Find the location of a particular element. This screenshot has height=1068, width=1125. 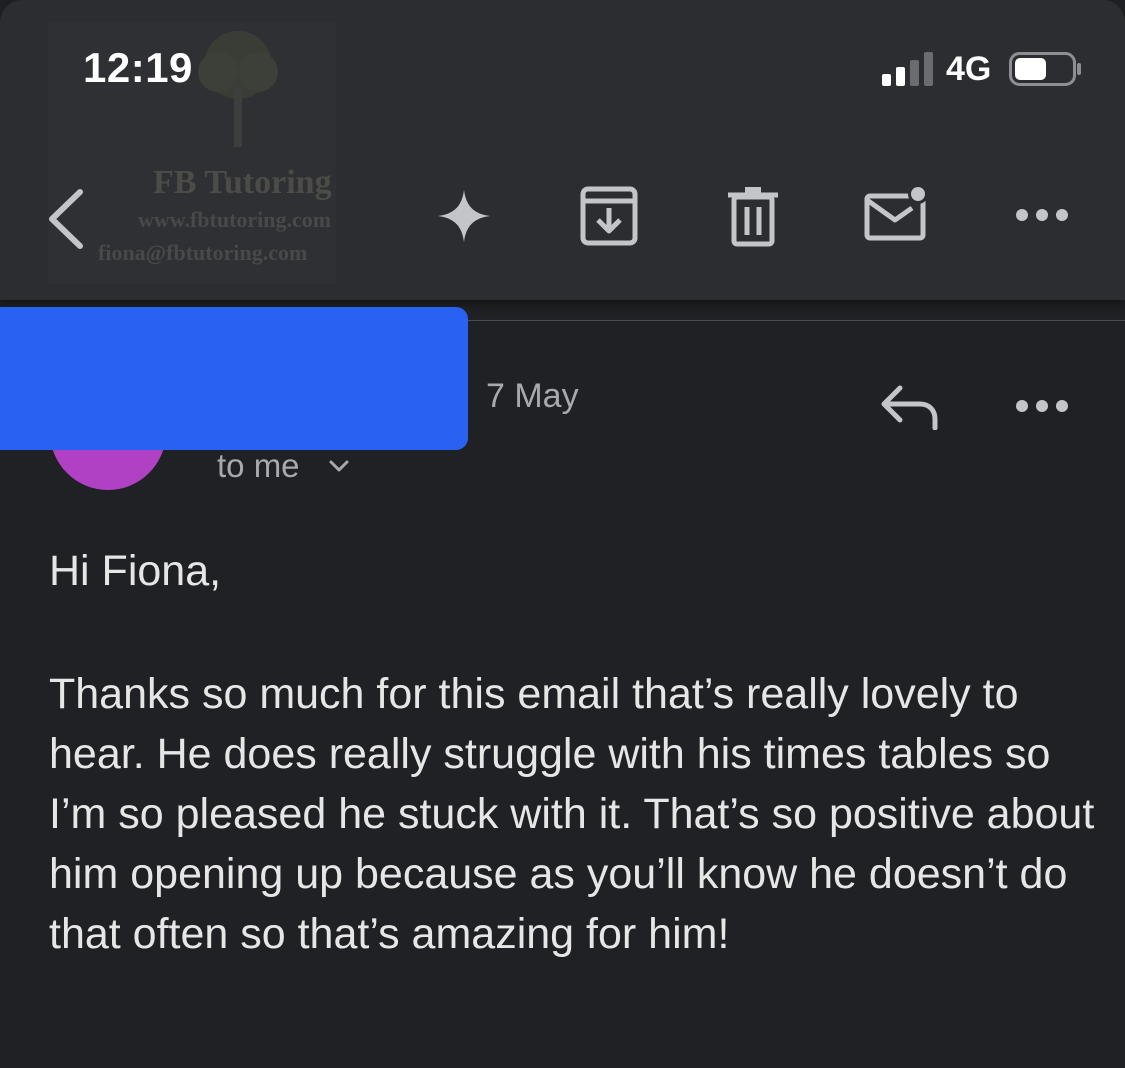

trash-icon is located at coordinates (753, 216).